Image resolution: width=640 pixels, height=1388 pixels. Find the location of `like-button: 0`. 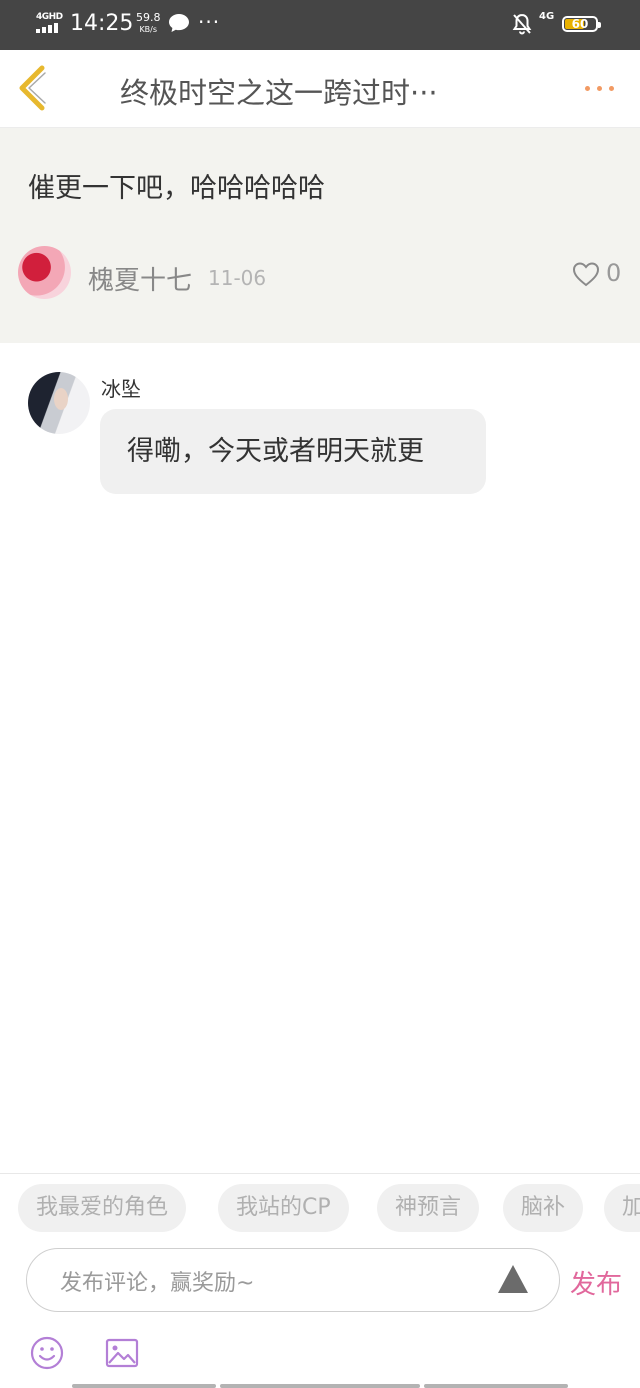

like-button: 0 is located at coordinates (599, 275).